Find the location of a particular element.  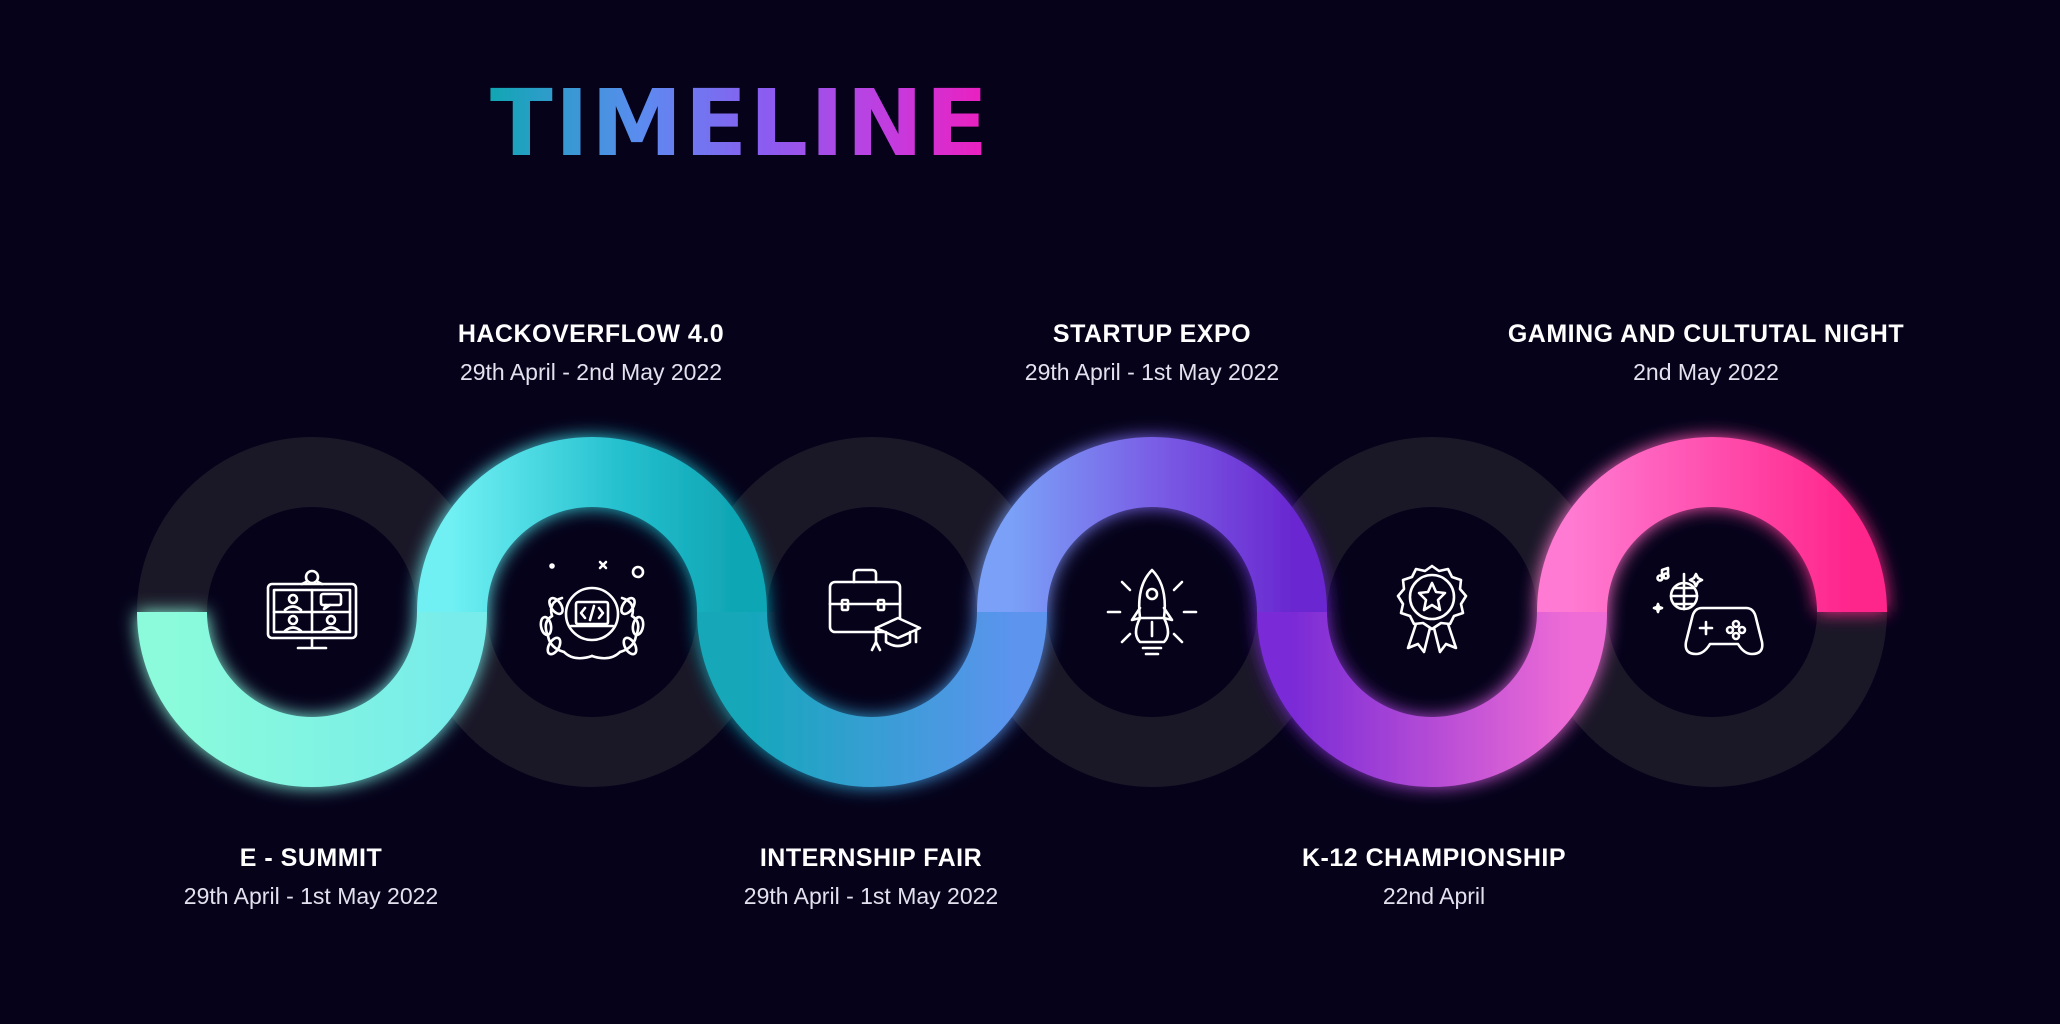

briefcase-graduation-icon is located at coordinates (875, 610).